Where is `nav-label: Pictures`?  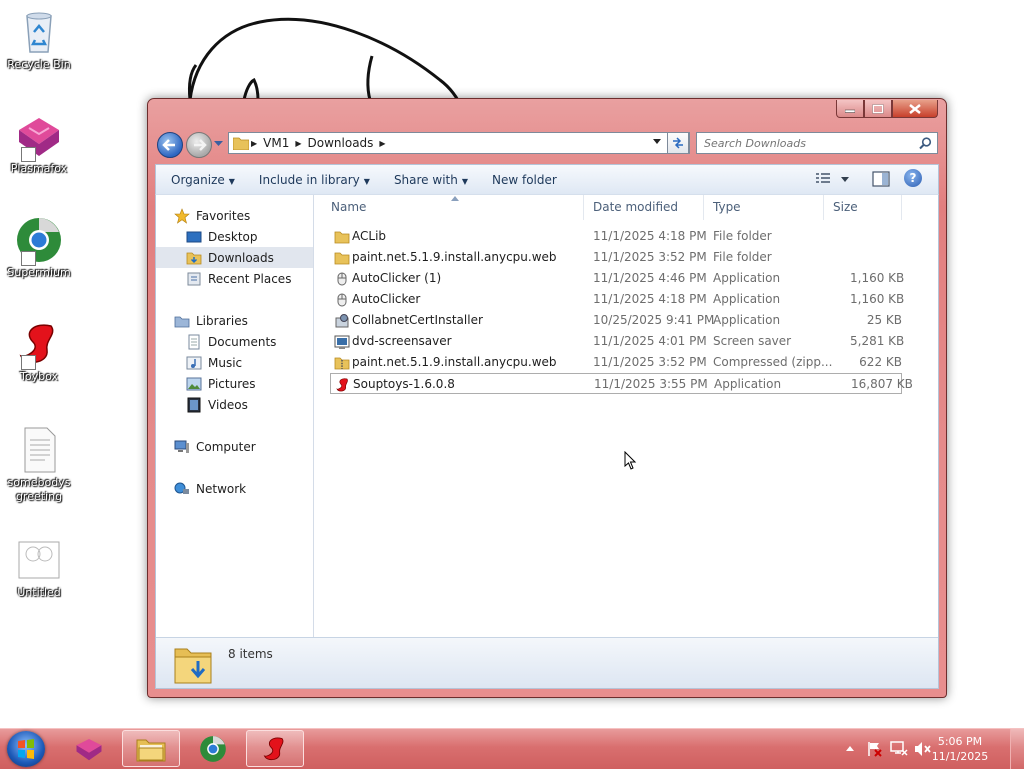 nav-label: Pictures is located at coordinates (232, 383).